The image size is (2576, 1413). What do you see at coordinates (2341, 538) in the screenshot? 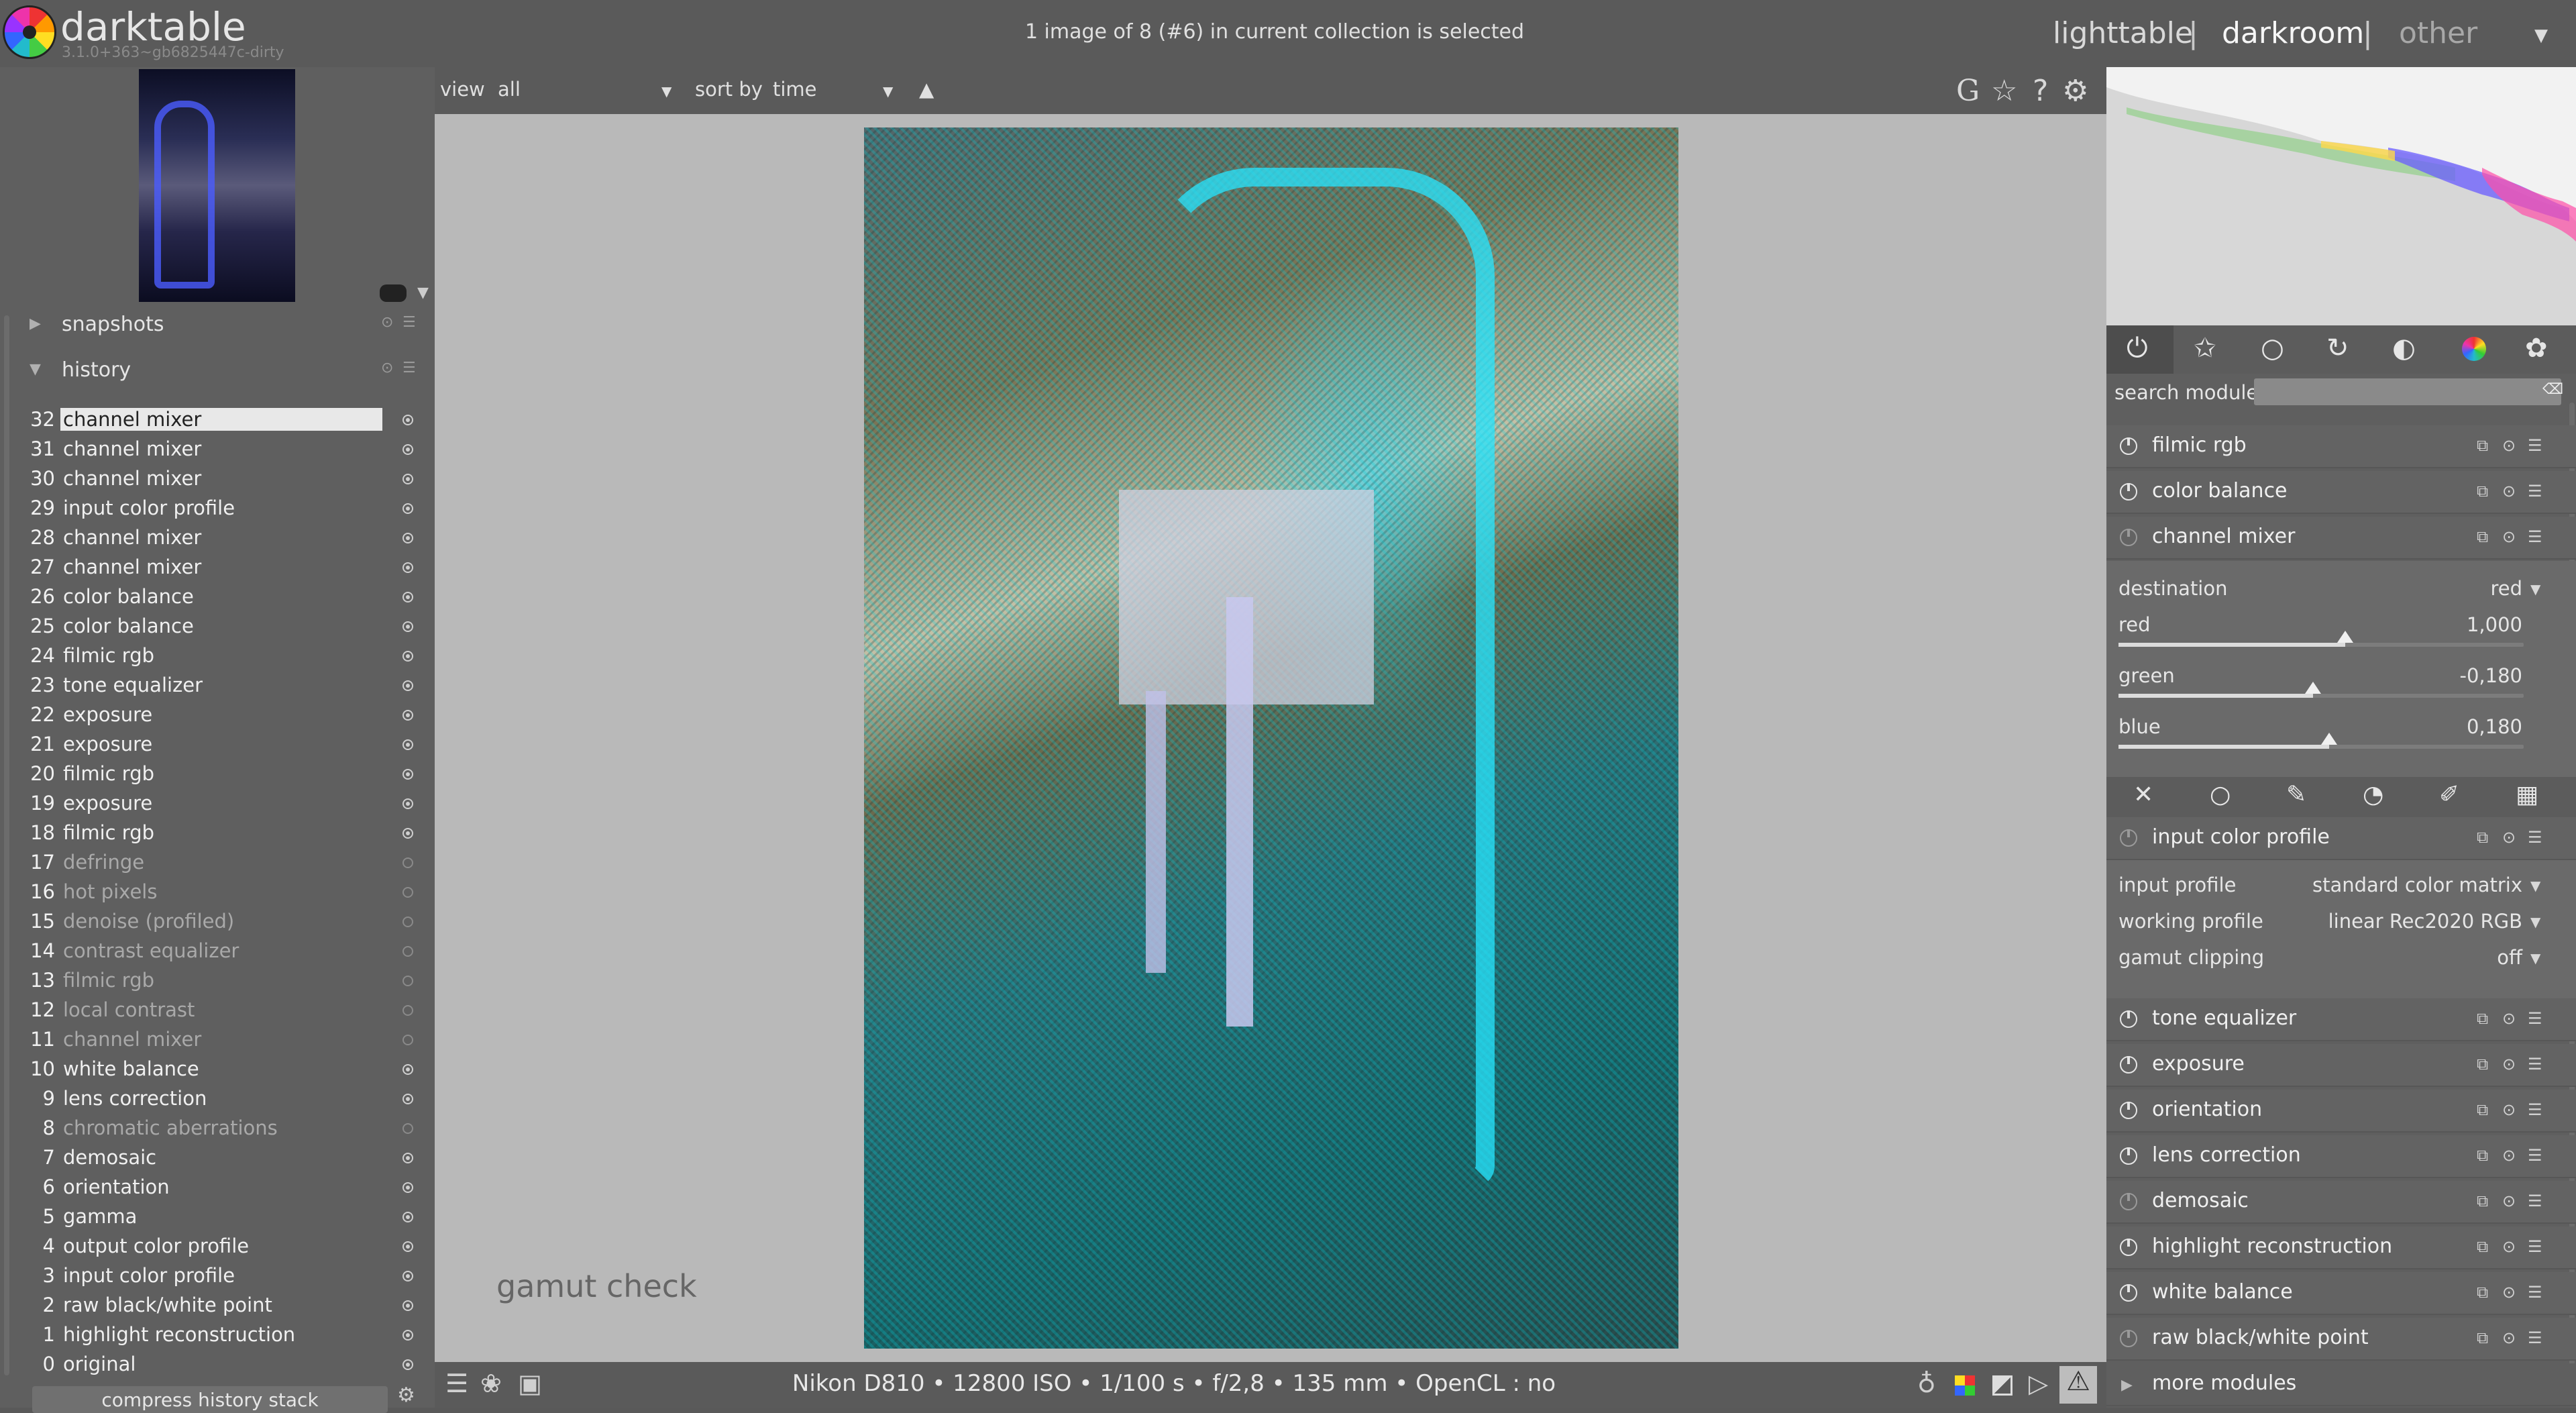
I see `module-header: channel mixer ⧉ ⊙ ☰` at bounding box center [2341, 538].